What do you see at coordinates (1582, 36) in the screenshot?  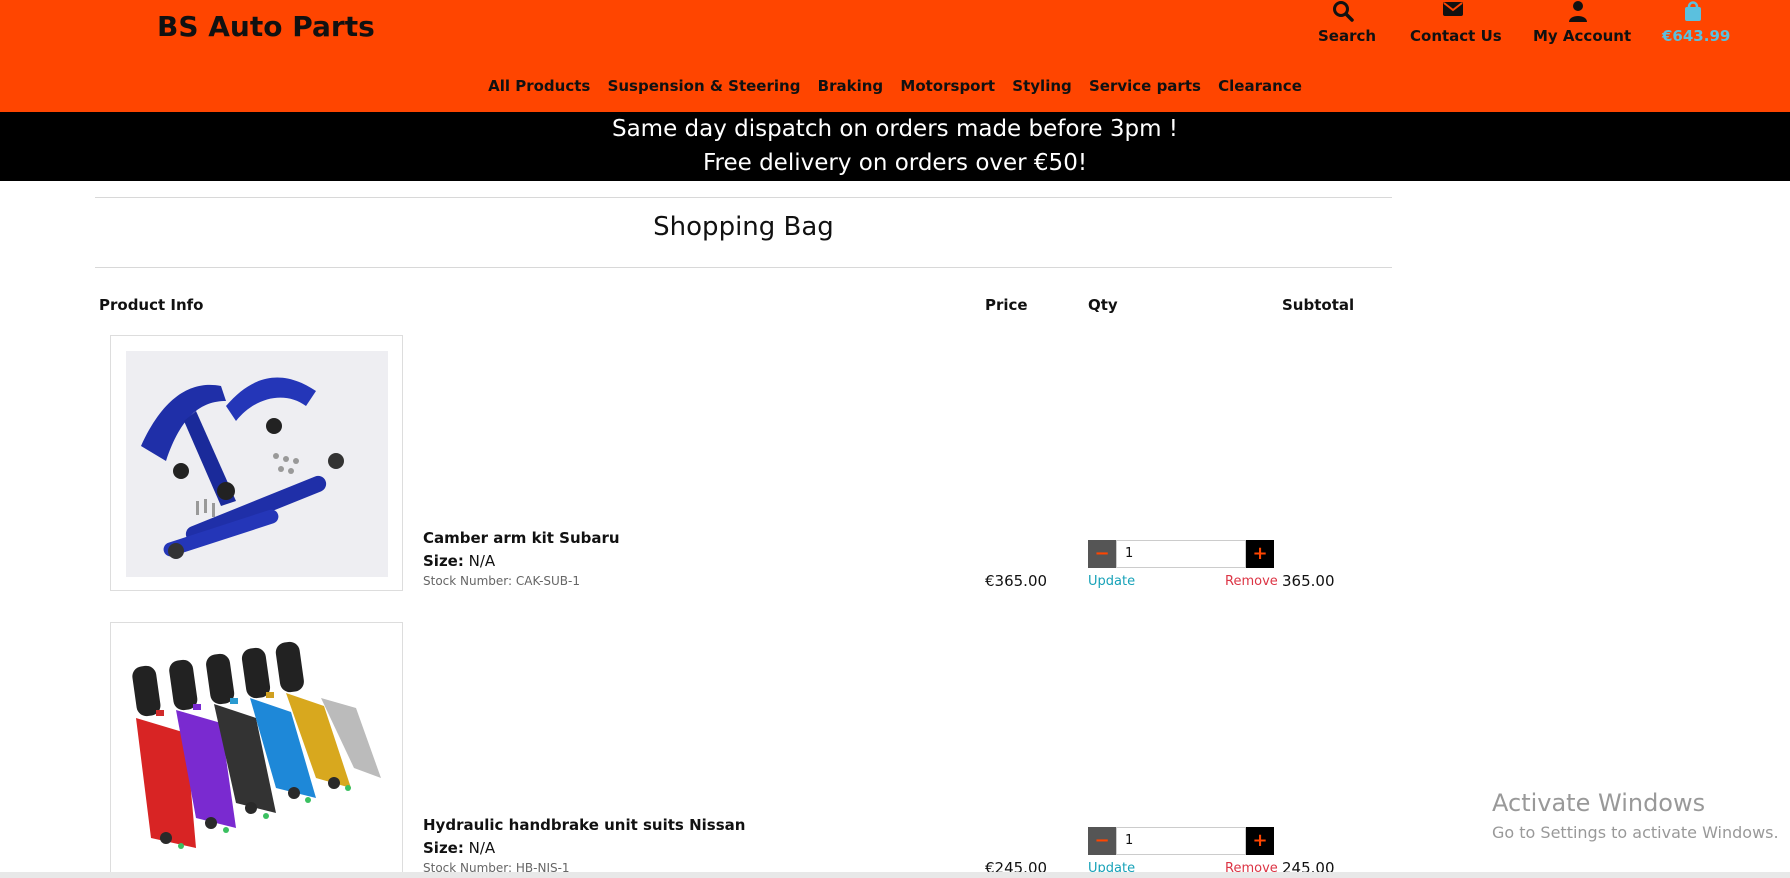 I see `account-label: My Account` at bounding box center [1582, 36].